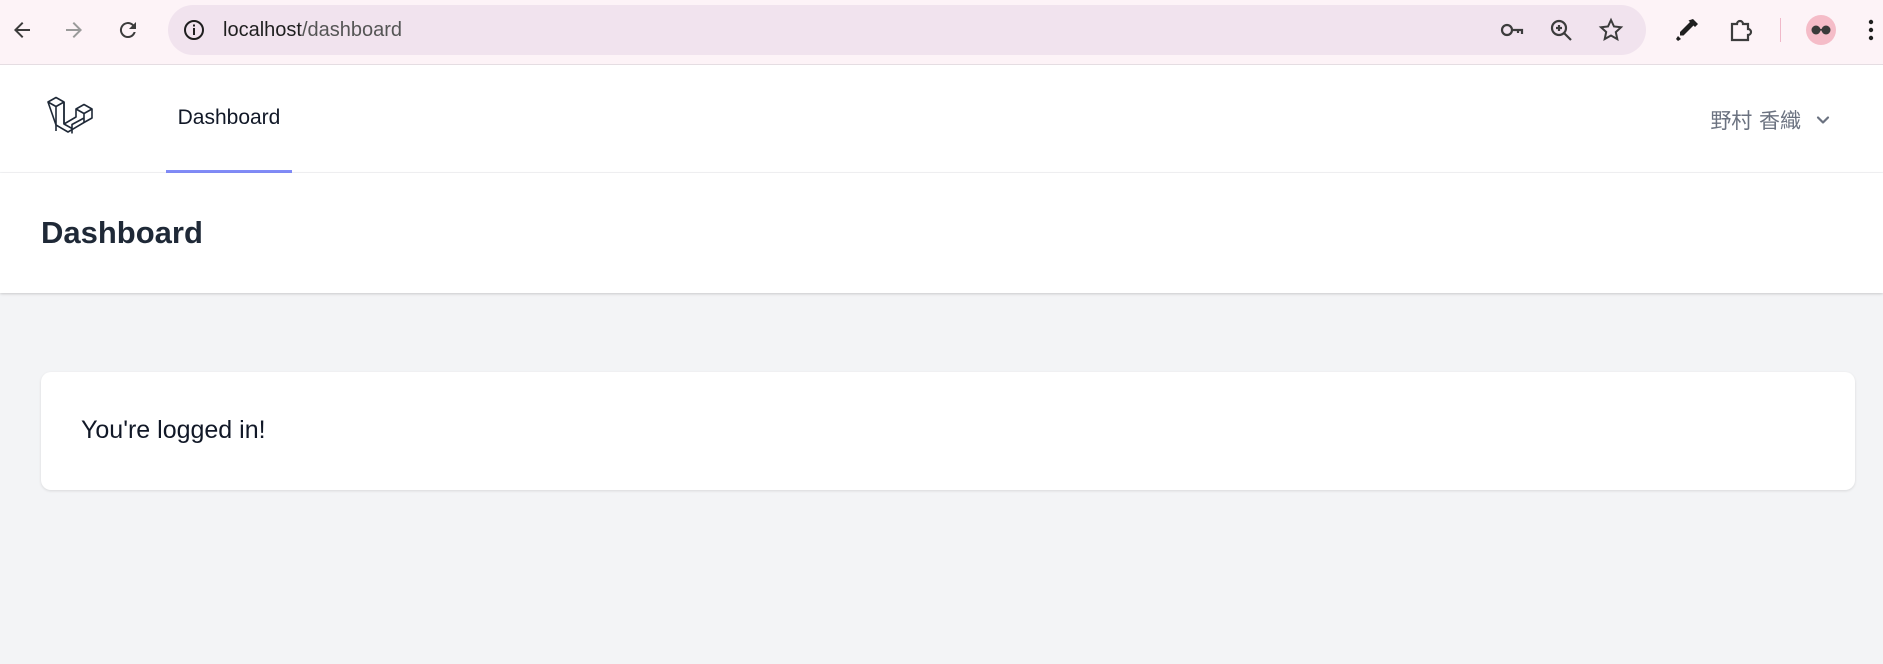 The image size is (1883, 664). What do you see at coordinates (1741, 30) in the screenshot?
I see `extensions-puzzle-icon` at bounding box center [1741, 30].